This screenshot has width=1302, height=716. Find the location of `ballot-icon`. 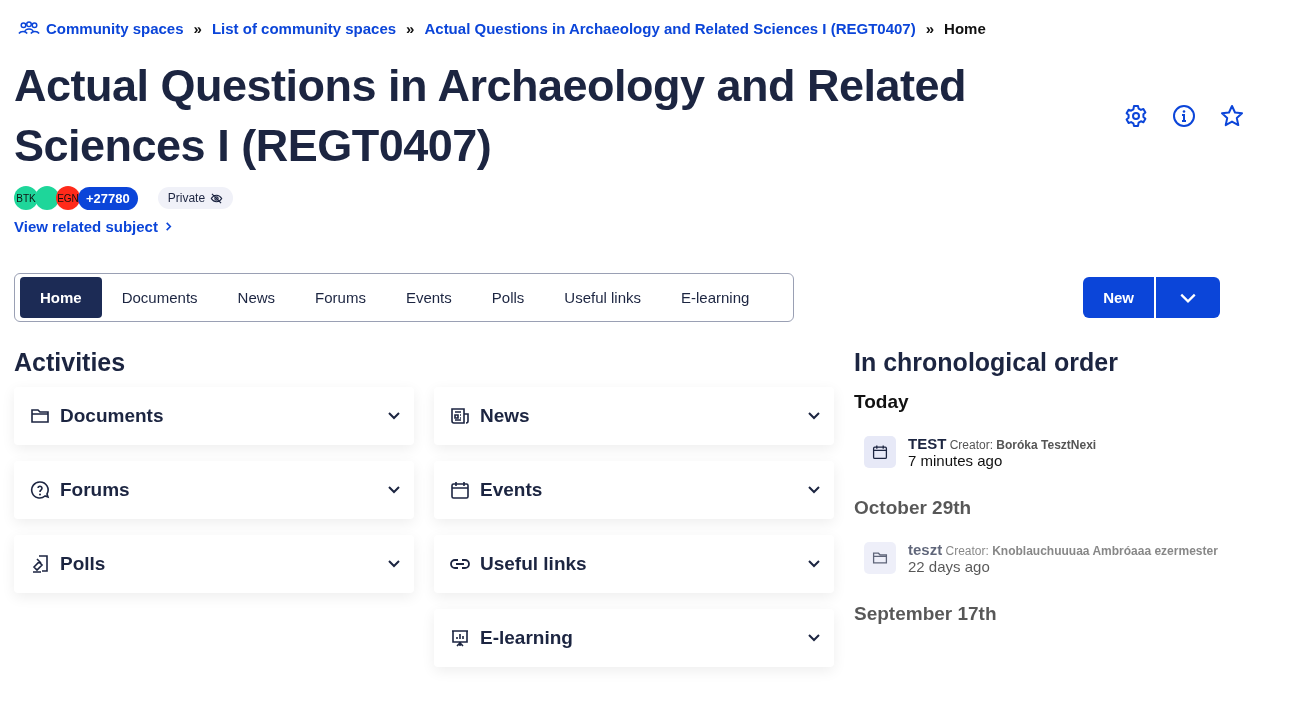

ballot-icon is located at coordinates (40, 564).